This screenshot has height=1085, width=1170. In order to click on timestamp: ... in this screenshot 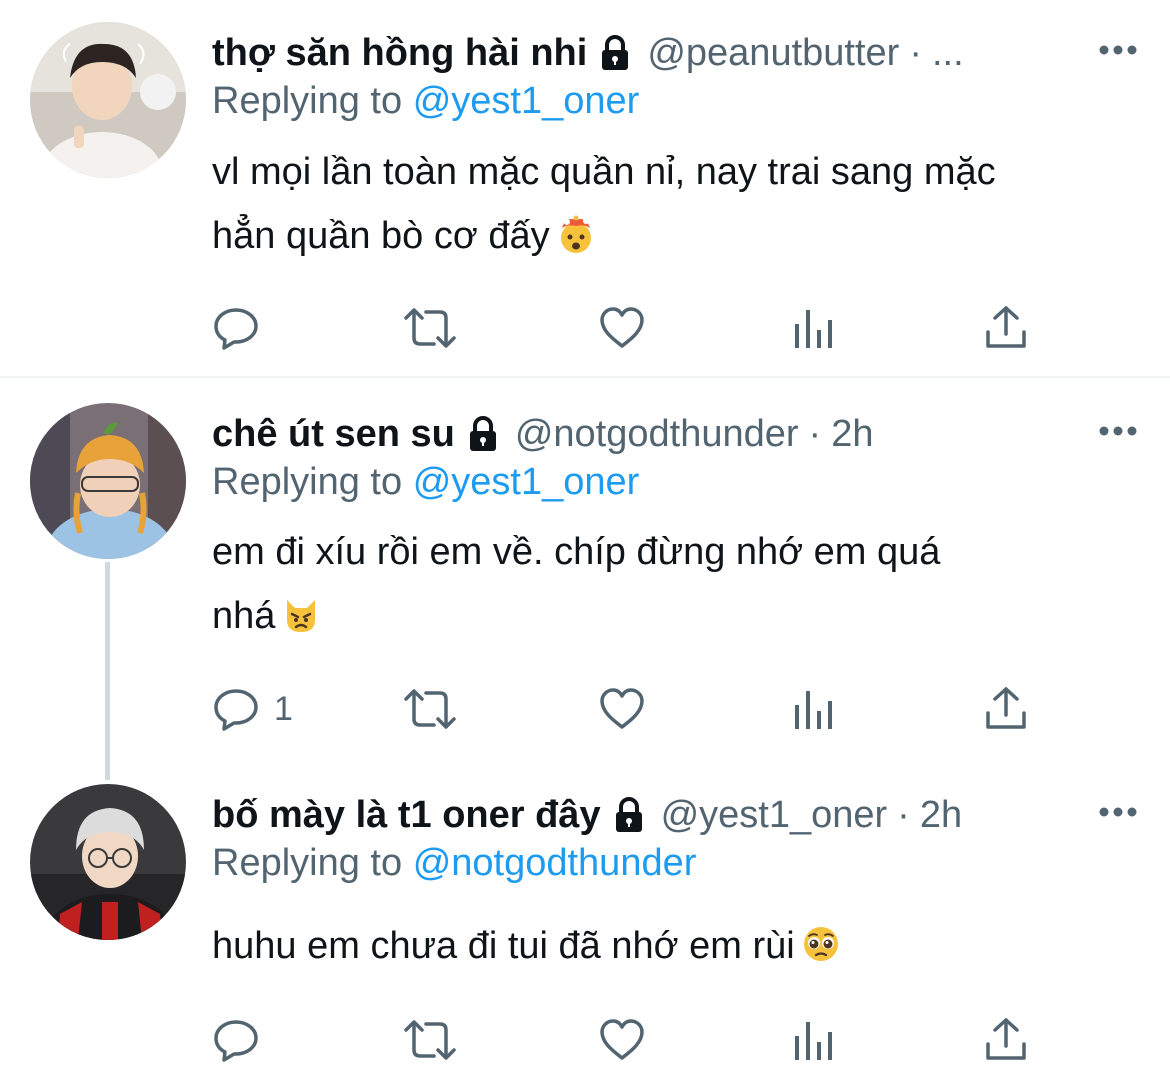, I will do `click(948, 53)`.